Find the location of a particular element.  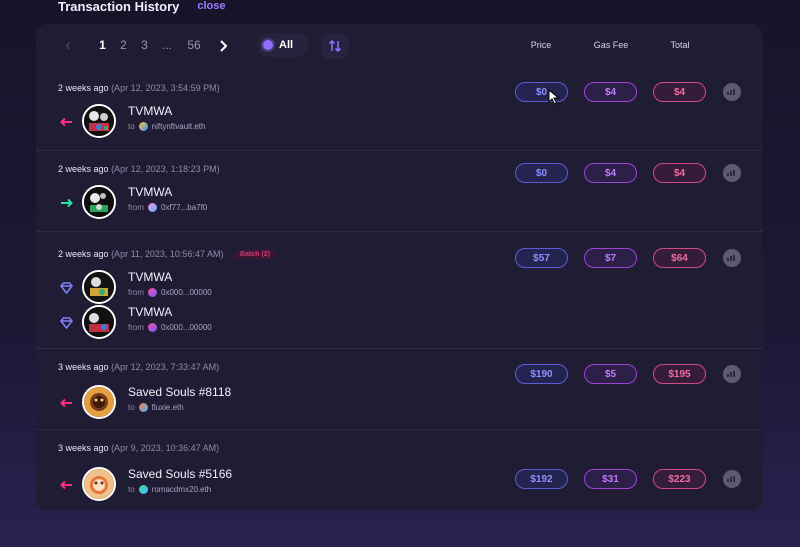

counterparty-address: niftynftvault.eth is located at coordinates (179, 126).